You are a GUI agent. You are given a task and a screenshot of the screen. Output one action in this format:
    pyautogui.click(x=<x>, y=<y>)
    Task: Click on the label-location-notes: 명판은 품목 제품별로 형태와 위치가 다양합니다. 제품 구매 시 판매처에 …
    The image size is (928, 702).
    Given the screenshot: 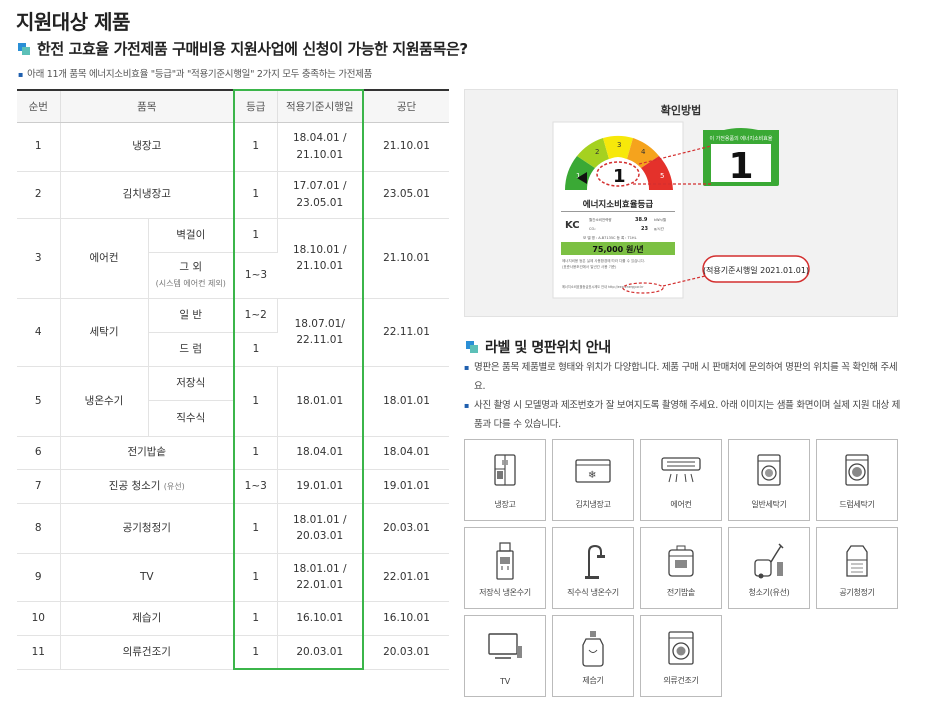 What is the action you would take?
    pyautogui.click(x=684, y=396)
    